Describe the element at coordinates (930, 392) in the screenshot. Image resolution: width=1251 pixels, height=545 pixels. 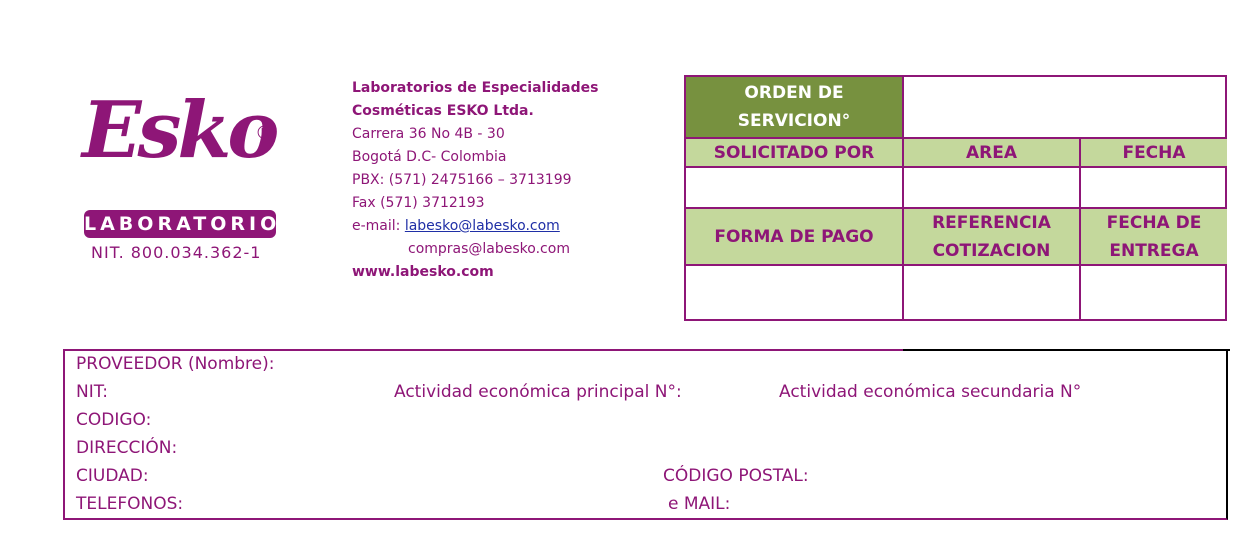
I see `activity-secondary-label: Actividad económica secundaria N°` at that location.